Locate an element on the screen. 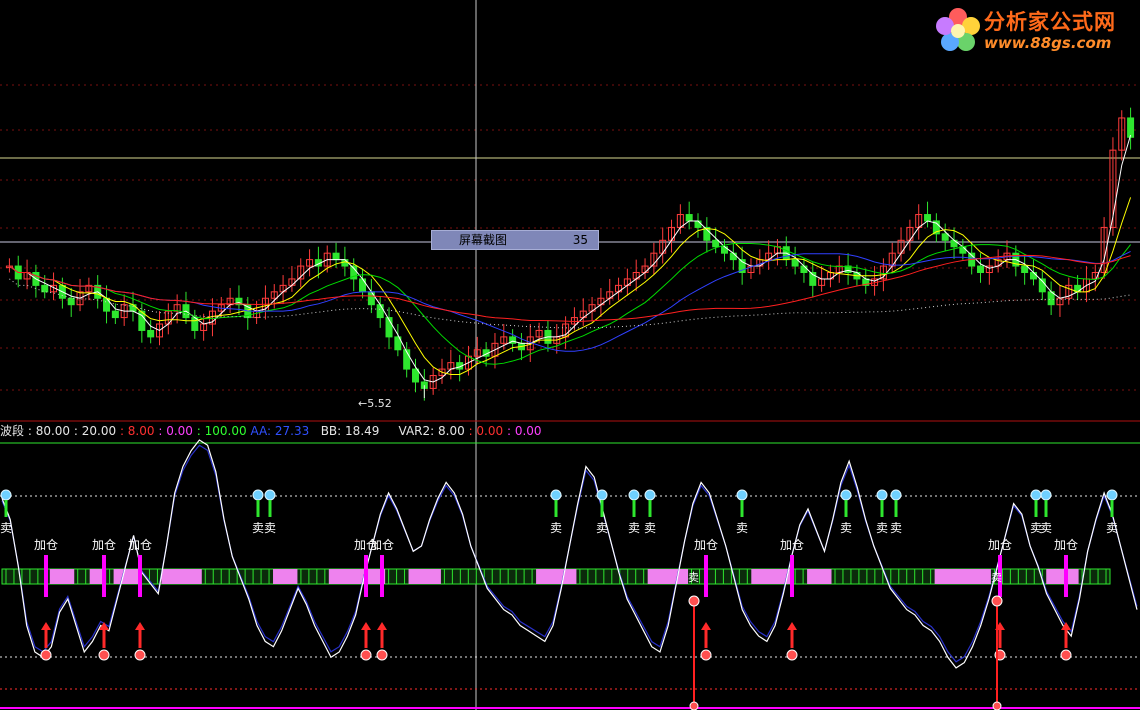  aa-label: AA: is located at coordinates (261, 431).